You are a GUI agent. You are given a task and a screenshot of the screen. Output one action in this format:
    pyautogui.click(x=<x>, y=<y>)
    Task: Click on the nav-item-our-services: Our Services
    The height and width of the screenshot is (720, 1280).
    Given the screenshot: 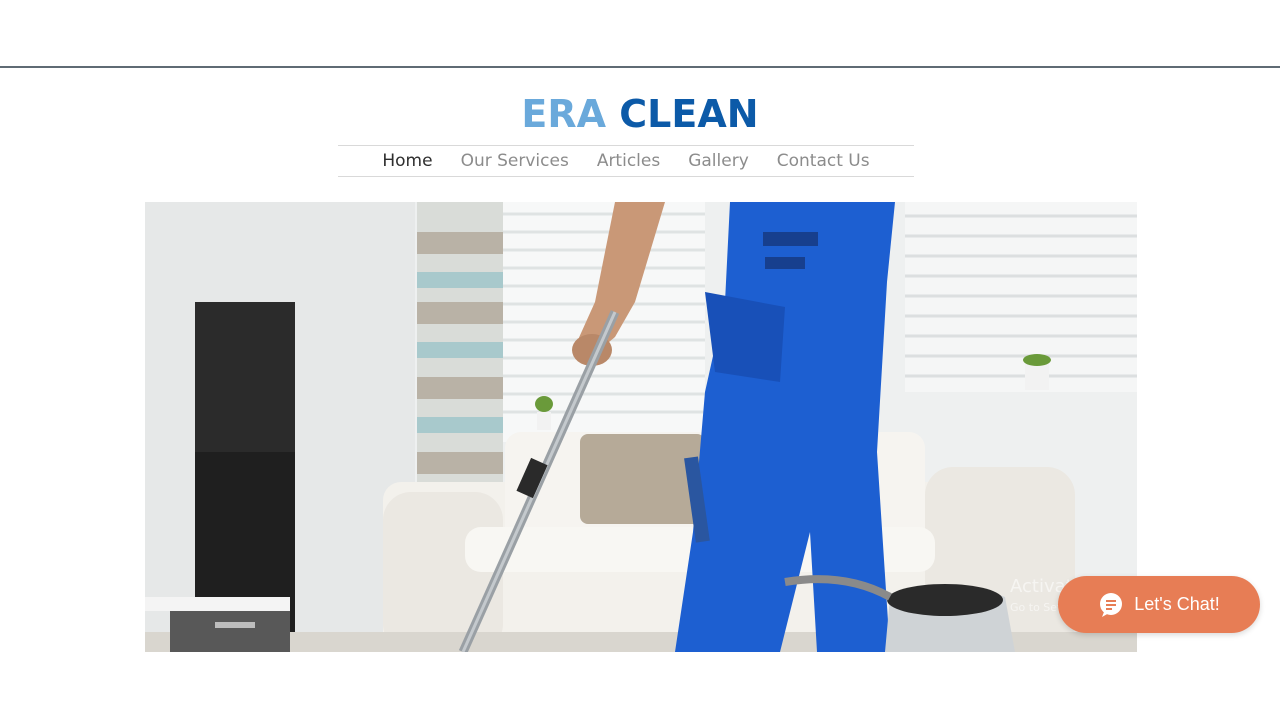 What is the action you would take?
    pyautogui.click(x=515, y=161)
    